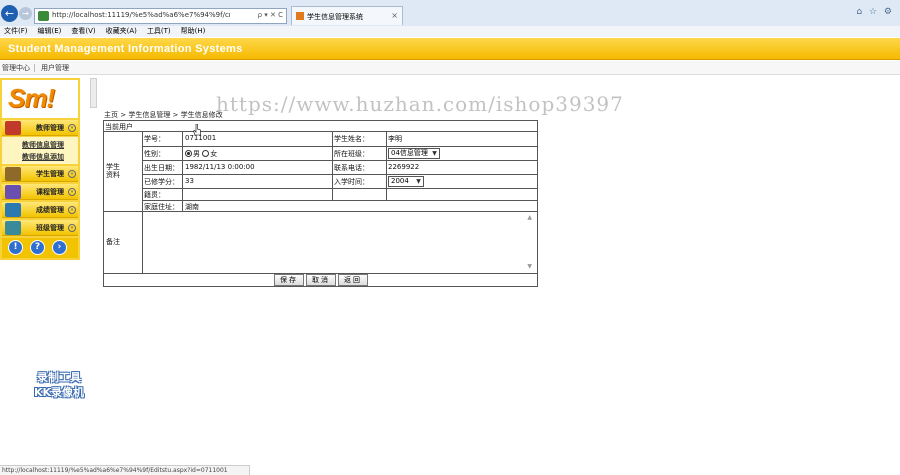 The width and height of the screenshot is (900, 475). What do you see at coordinates (450, 49) in the screenshot?
I see `app-header: Student Management Information Systems` at bounding box center [450, 49].